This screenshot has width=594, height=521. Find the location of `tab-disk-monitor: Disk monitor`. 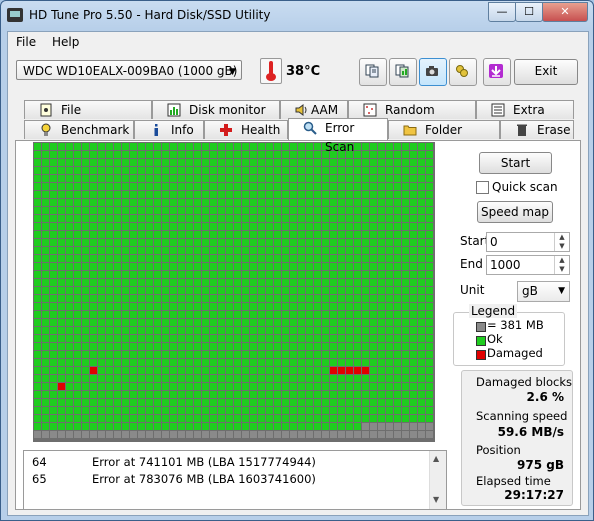

tab-disk-monitor: Disk monitor is located at coordinates (216, 109).